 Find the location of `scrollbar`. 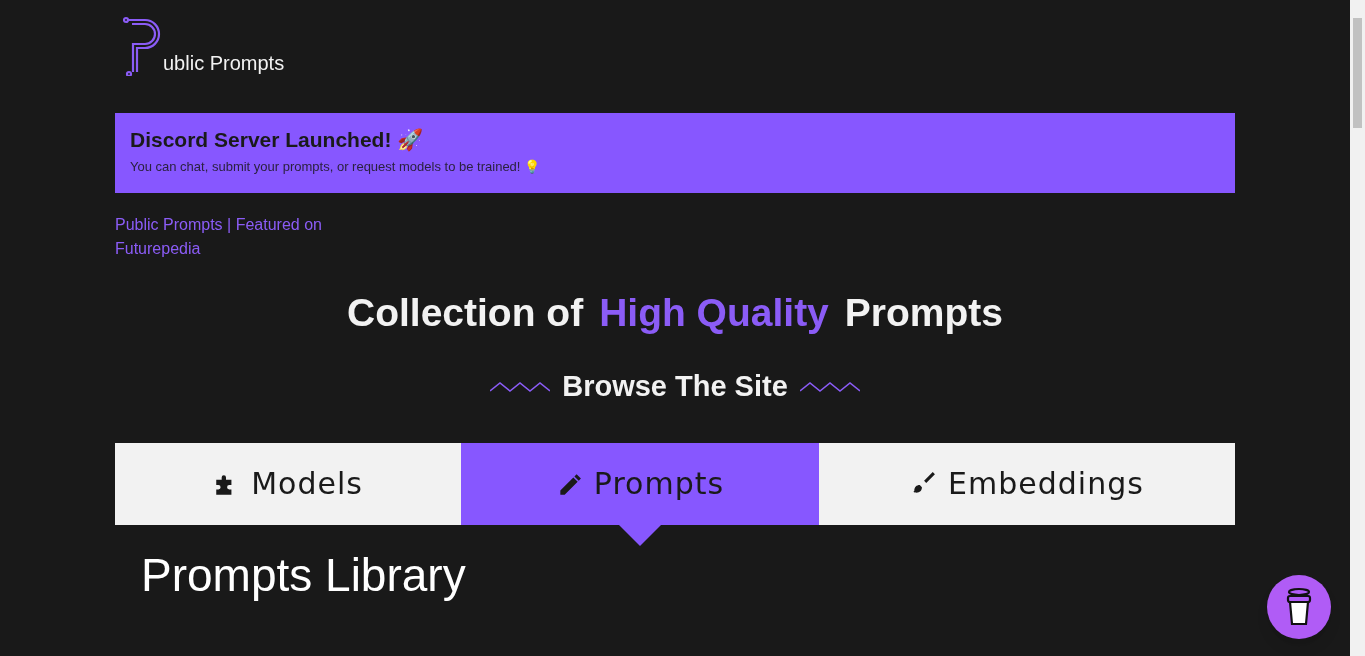

scrollbar is located at coordinates (1357, 328).